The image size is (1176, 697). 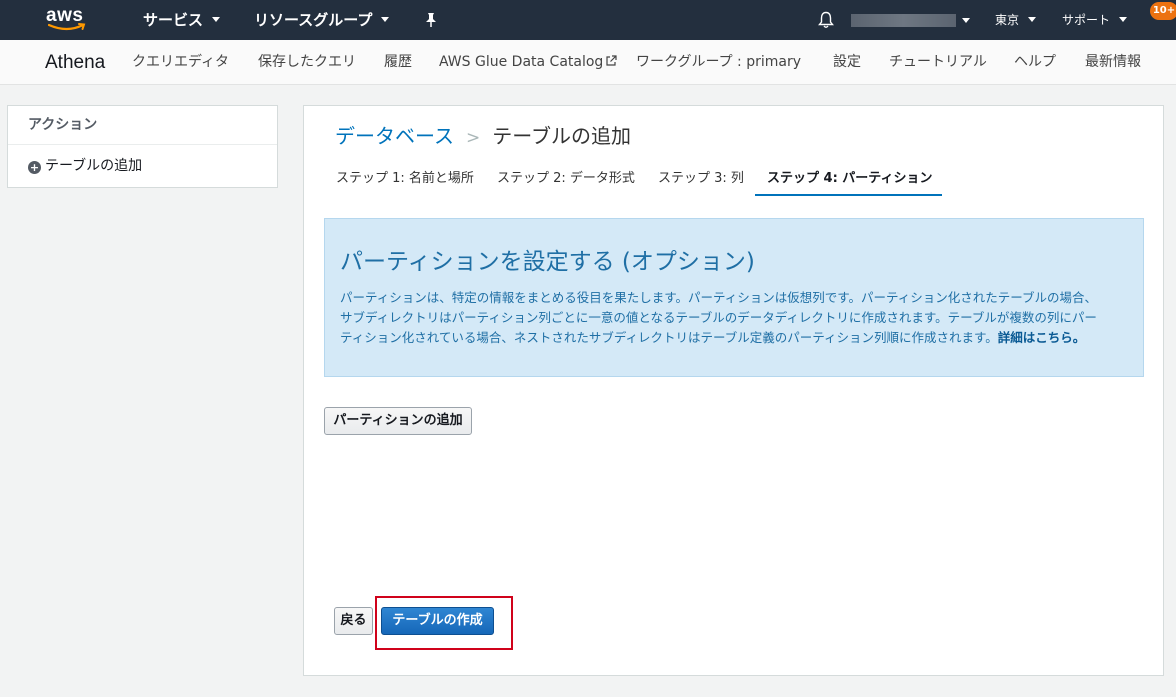 What do you see at coordinates (938, 62) in the screenshot?
I see `nav-tutorial: チュートリアル` at bounding box center [938, 62].